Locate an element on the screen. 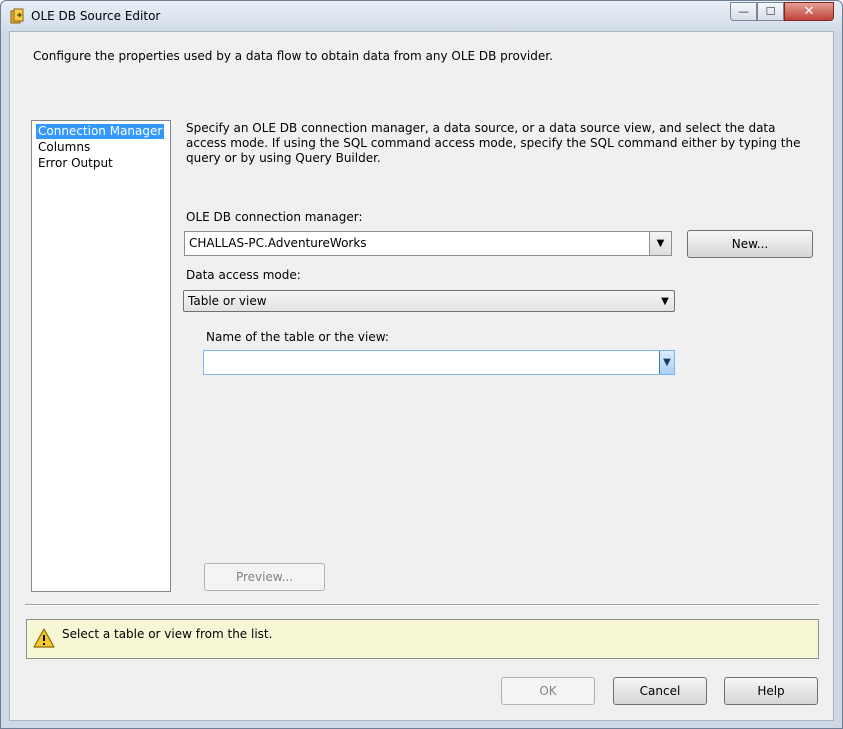  ok-button: OK is located at coordinates (548, 691).